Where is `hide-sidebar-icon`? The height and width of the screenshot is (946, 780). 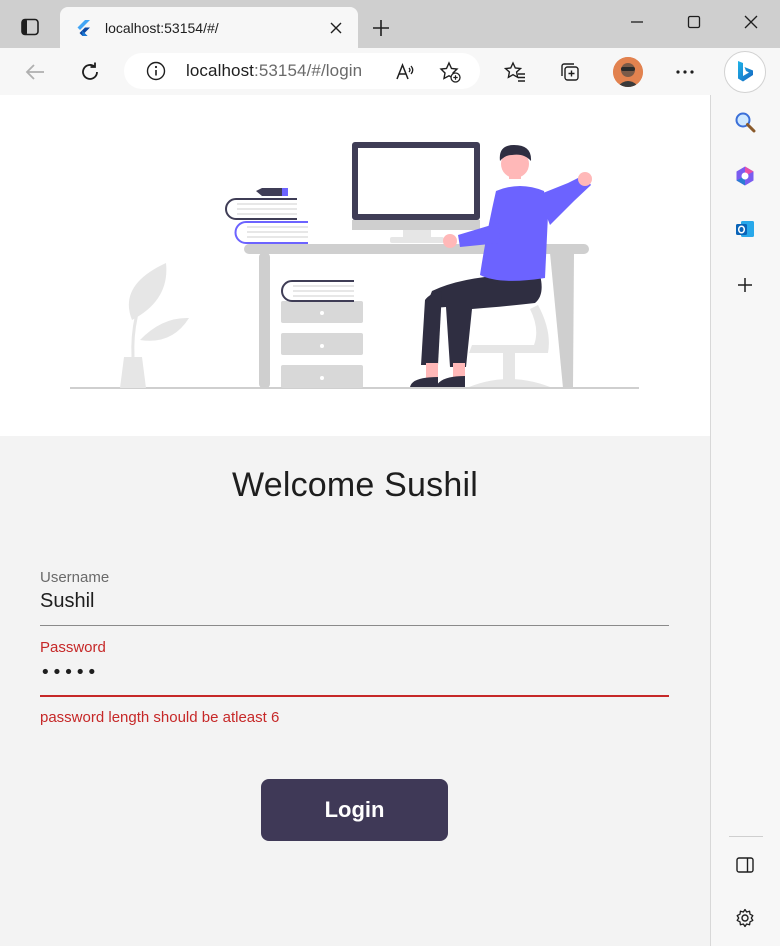 hide-sidebar-icon is located at coordinates (745, 865).